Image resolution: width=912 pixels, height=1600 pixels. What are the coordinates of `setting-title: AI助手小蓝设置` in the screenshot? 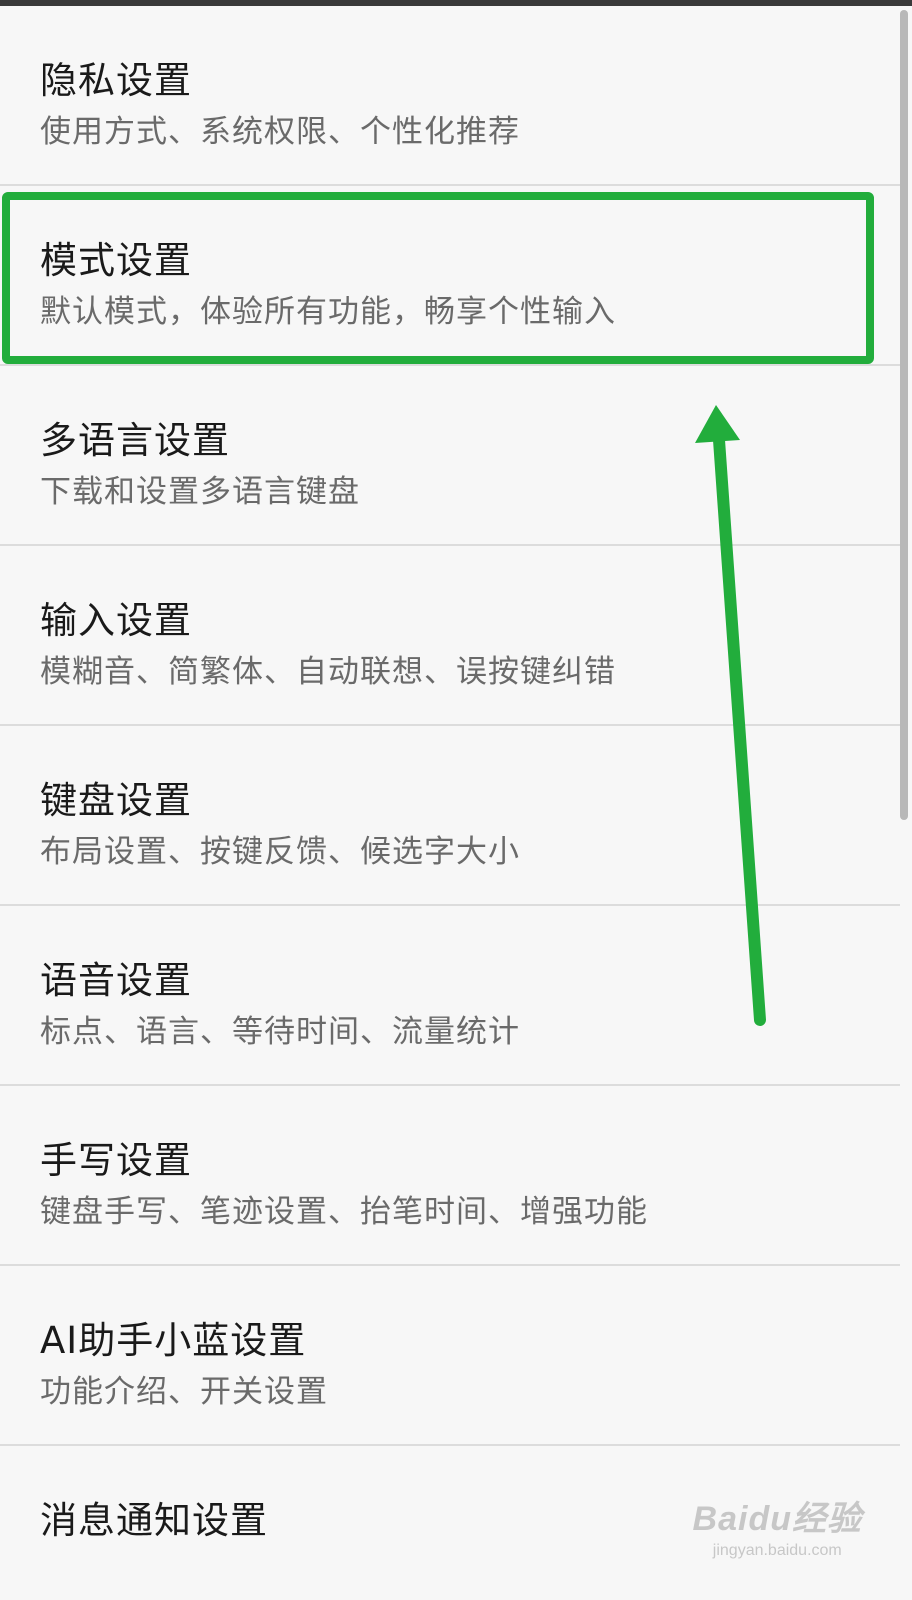 It's located at (173, 1340).